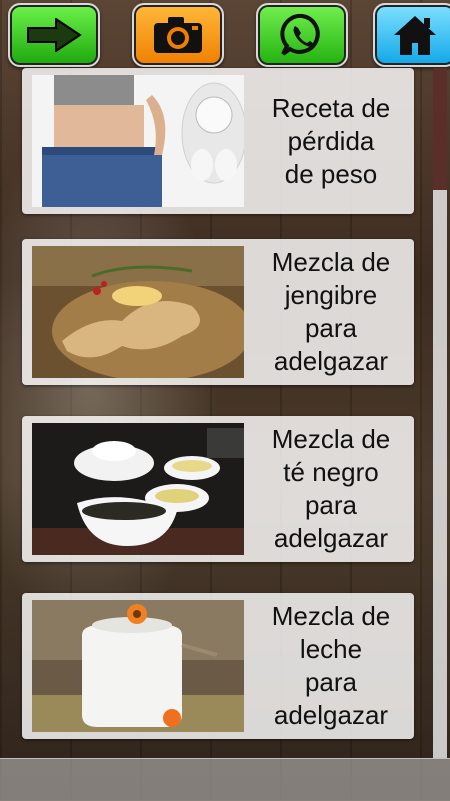 Image resolution: width=450 pixels, height=801 pixels. I want to click on next-button, so click(54, 35).